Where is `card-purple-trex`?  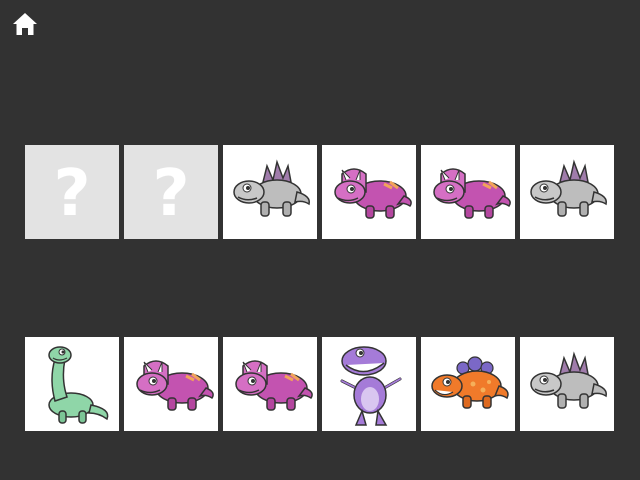
card-purple-trex is located at coordinates (369, 384).